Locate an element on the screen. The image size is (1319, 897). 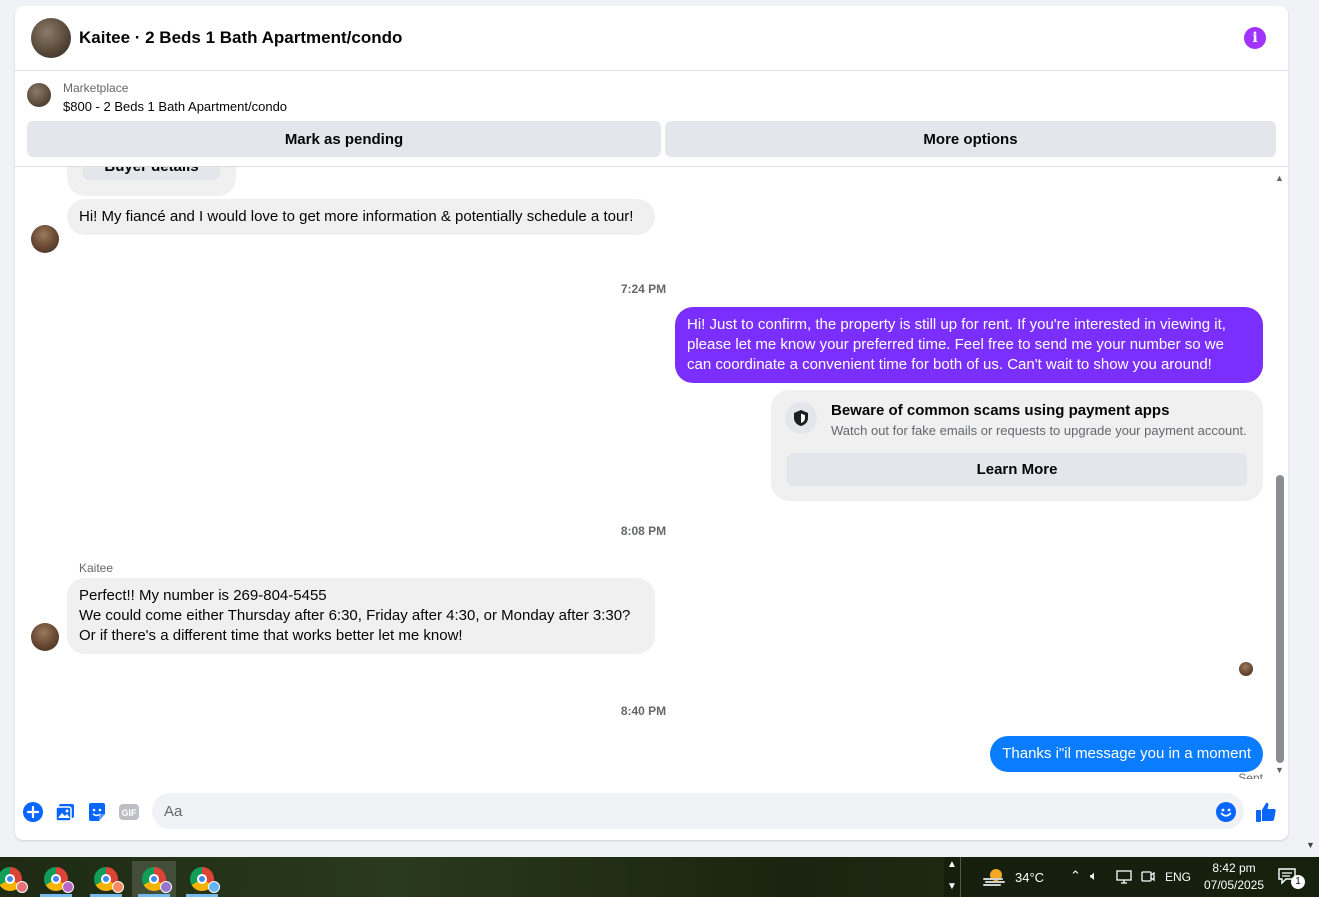
emoji-icon is located at coordinates (1226, 812).